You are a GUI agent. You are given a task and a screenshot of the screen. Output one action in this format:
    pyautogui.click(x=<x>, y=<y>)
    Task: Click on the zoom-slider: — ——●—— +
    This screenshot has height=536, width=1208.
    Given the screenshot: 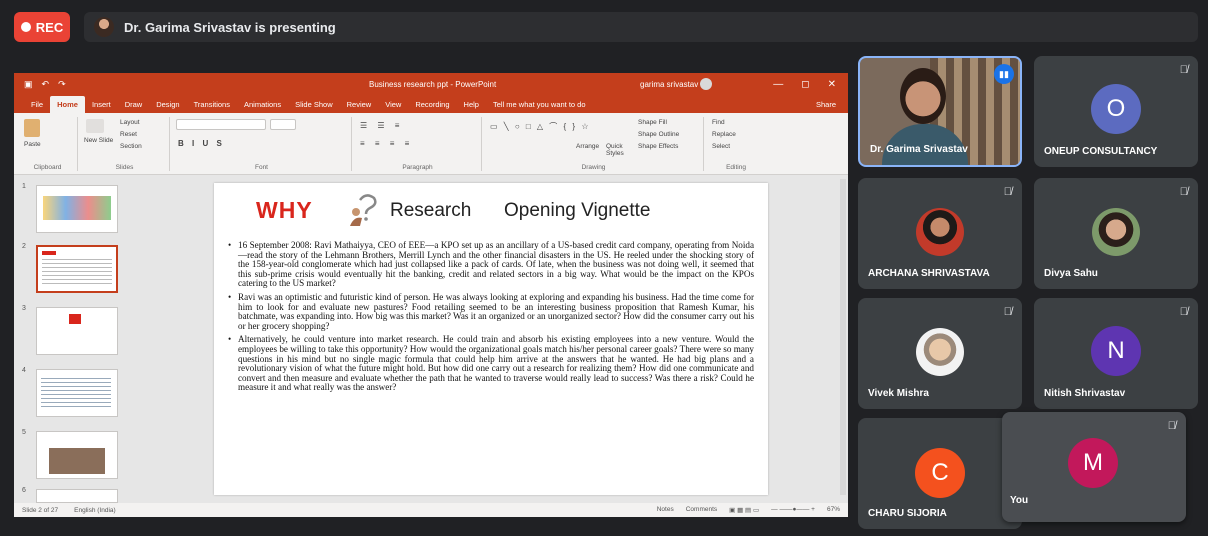 What is the action you would take?
    pyautogui.click(x=793, y=510)
    